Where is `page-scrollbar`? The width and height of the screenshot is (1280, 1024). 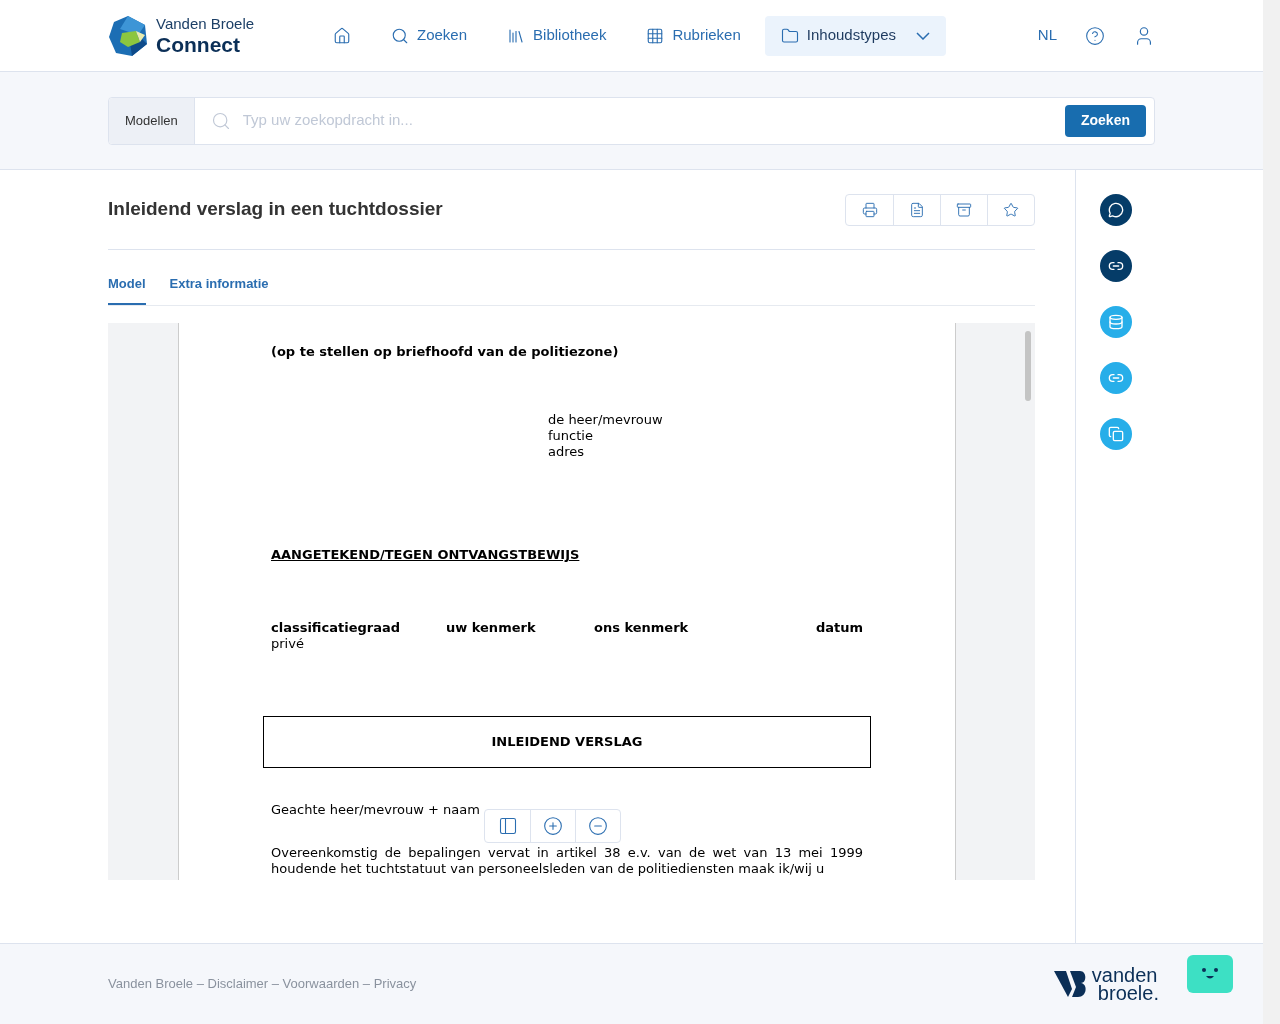 page-scrollbar is located at coordinates (1271, 512).